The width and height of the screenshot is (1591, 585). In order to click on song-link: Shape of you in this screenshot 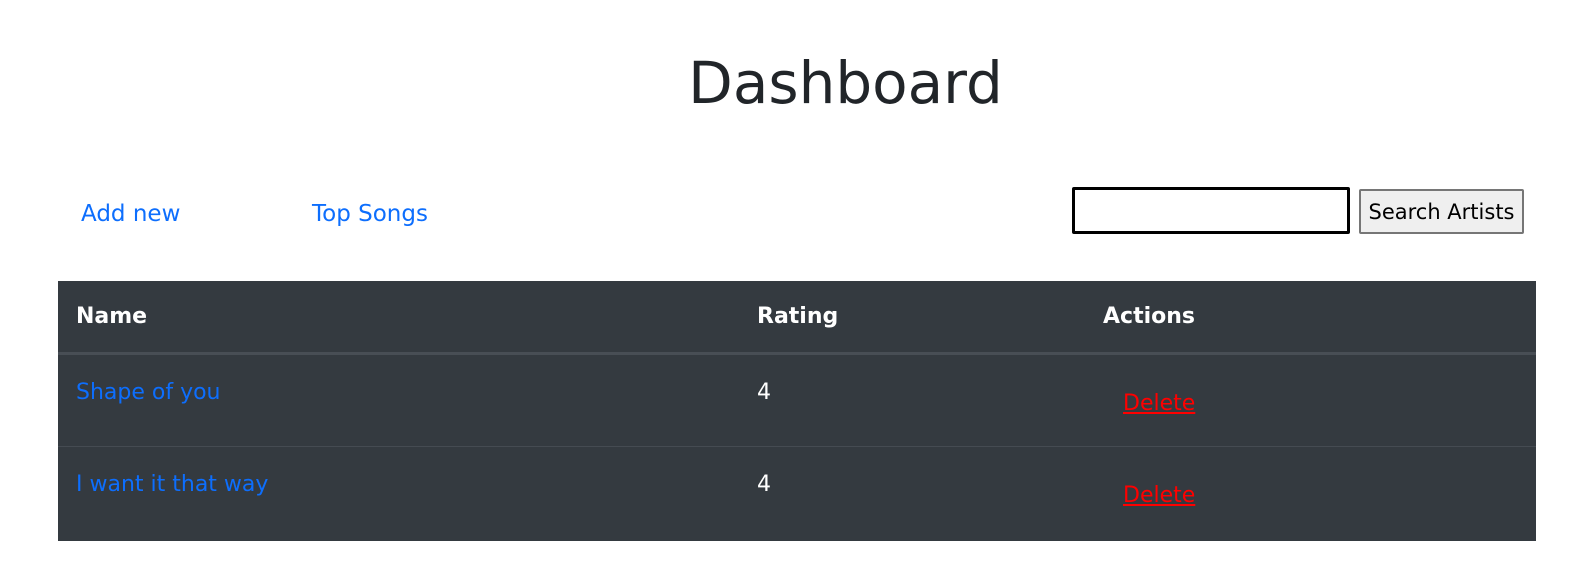, I will do `click(148, 393)`.